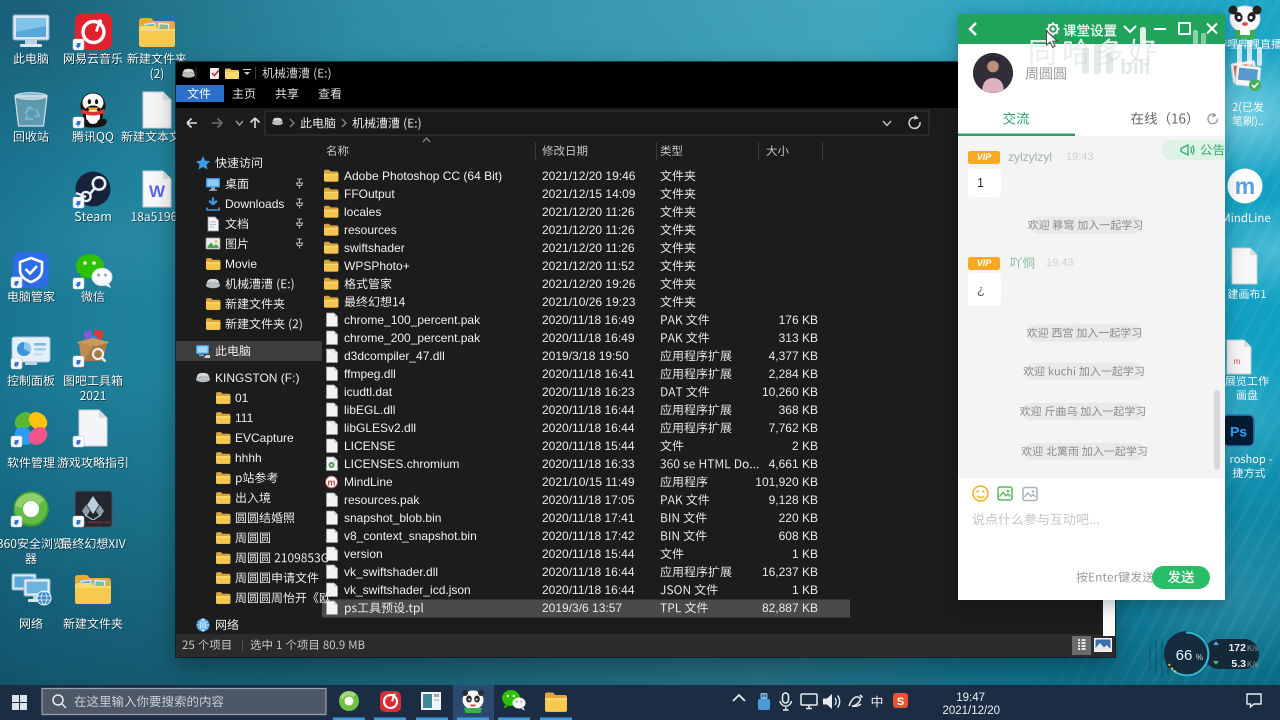 The width and height of the screenshot is (1280, 720). What do you see at coordinates (900, 702) in the screenshot?
I see `svg-text: S` at bounding box center [900, 702].